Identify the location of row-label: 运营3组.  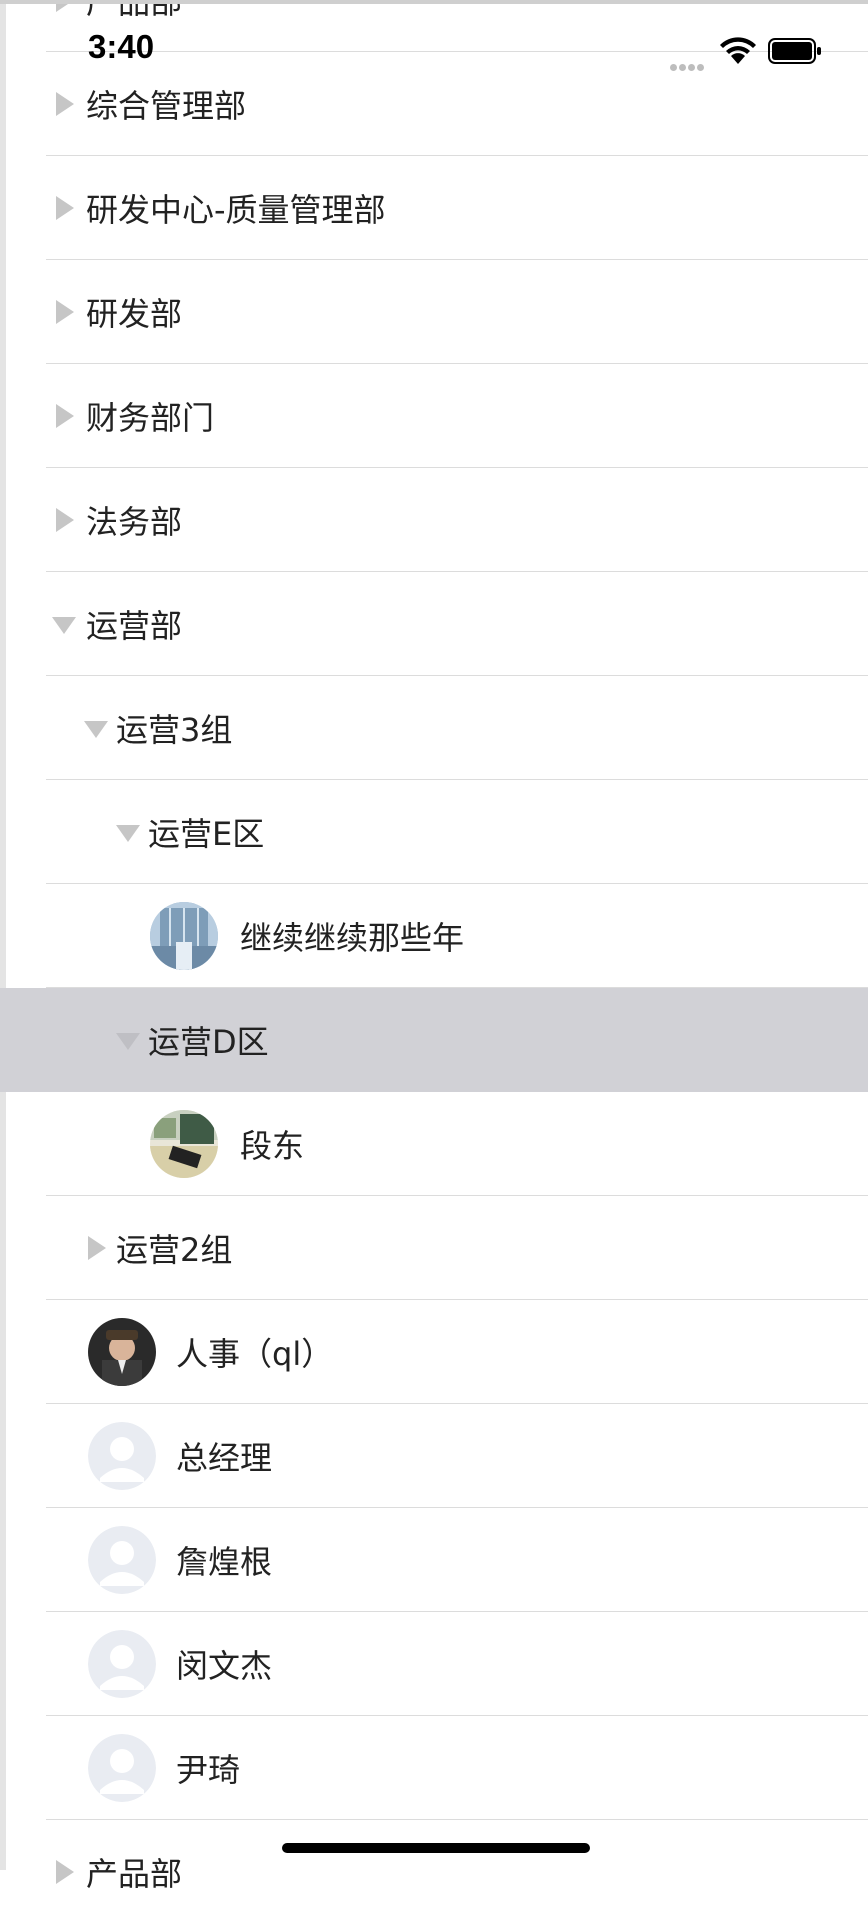
(174, 730).